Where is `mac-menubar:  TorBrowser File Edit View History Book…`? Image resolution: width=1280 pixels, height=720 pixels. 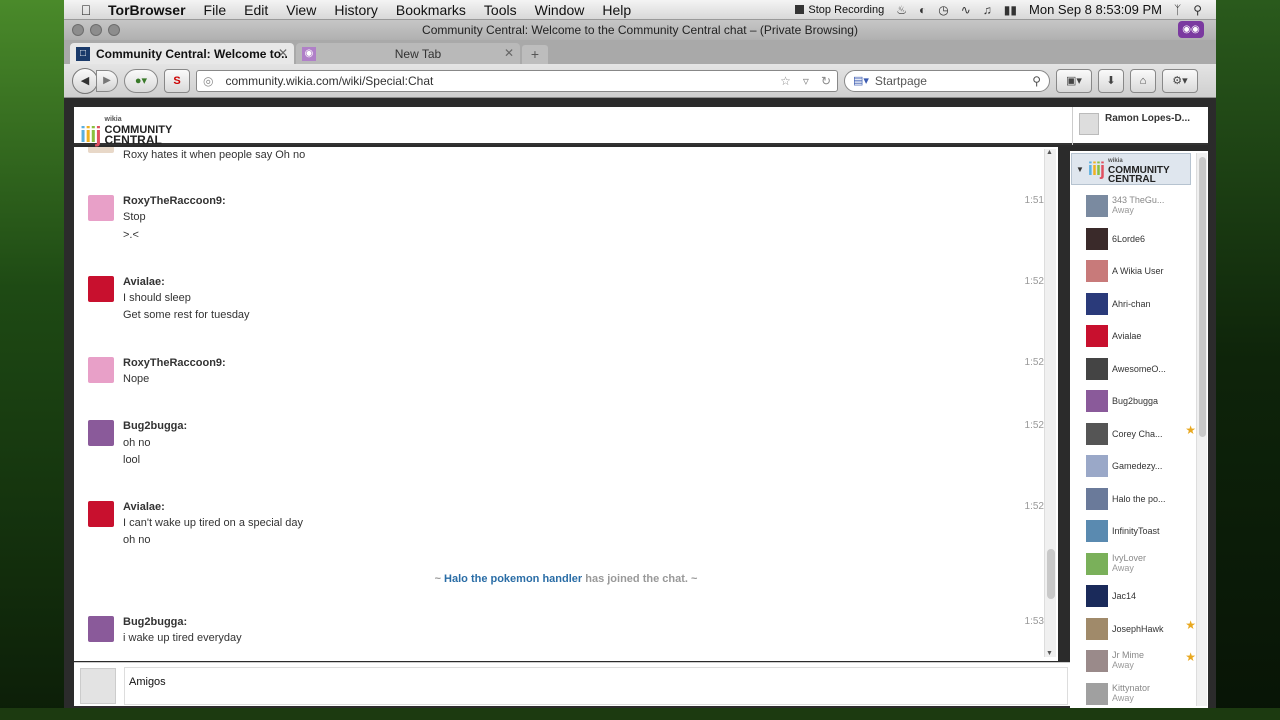 mac-menubar:  TorBrowser File Edit View History Book… is located at coordinates (640, 10).